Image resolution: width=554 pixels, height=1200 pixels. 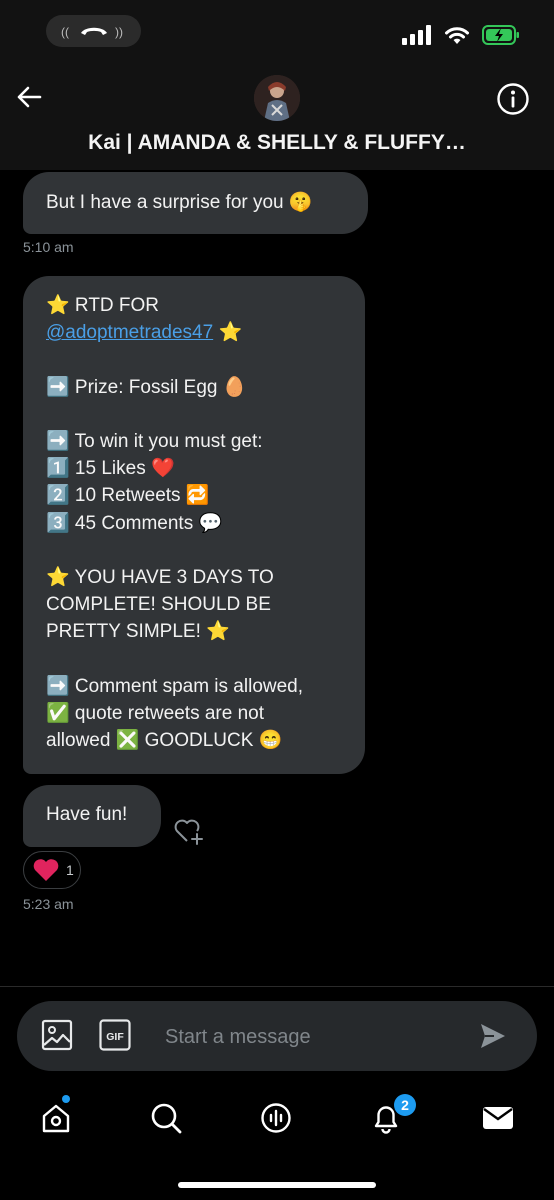 I want to click on signal-icon, so click(x=416, y=35).